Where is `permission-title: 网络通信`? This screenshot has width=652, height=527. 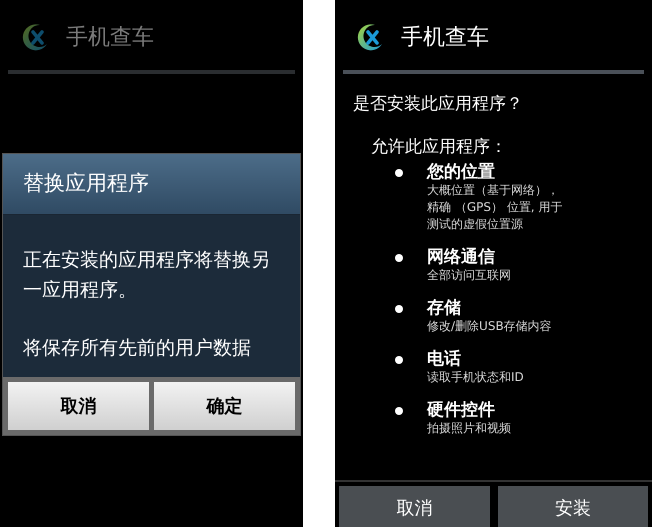
permission-title: 网络通信 is located at coordinates (461, 257).